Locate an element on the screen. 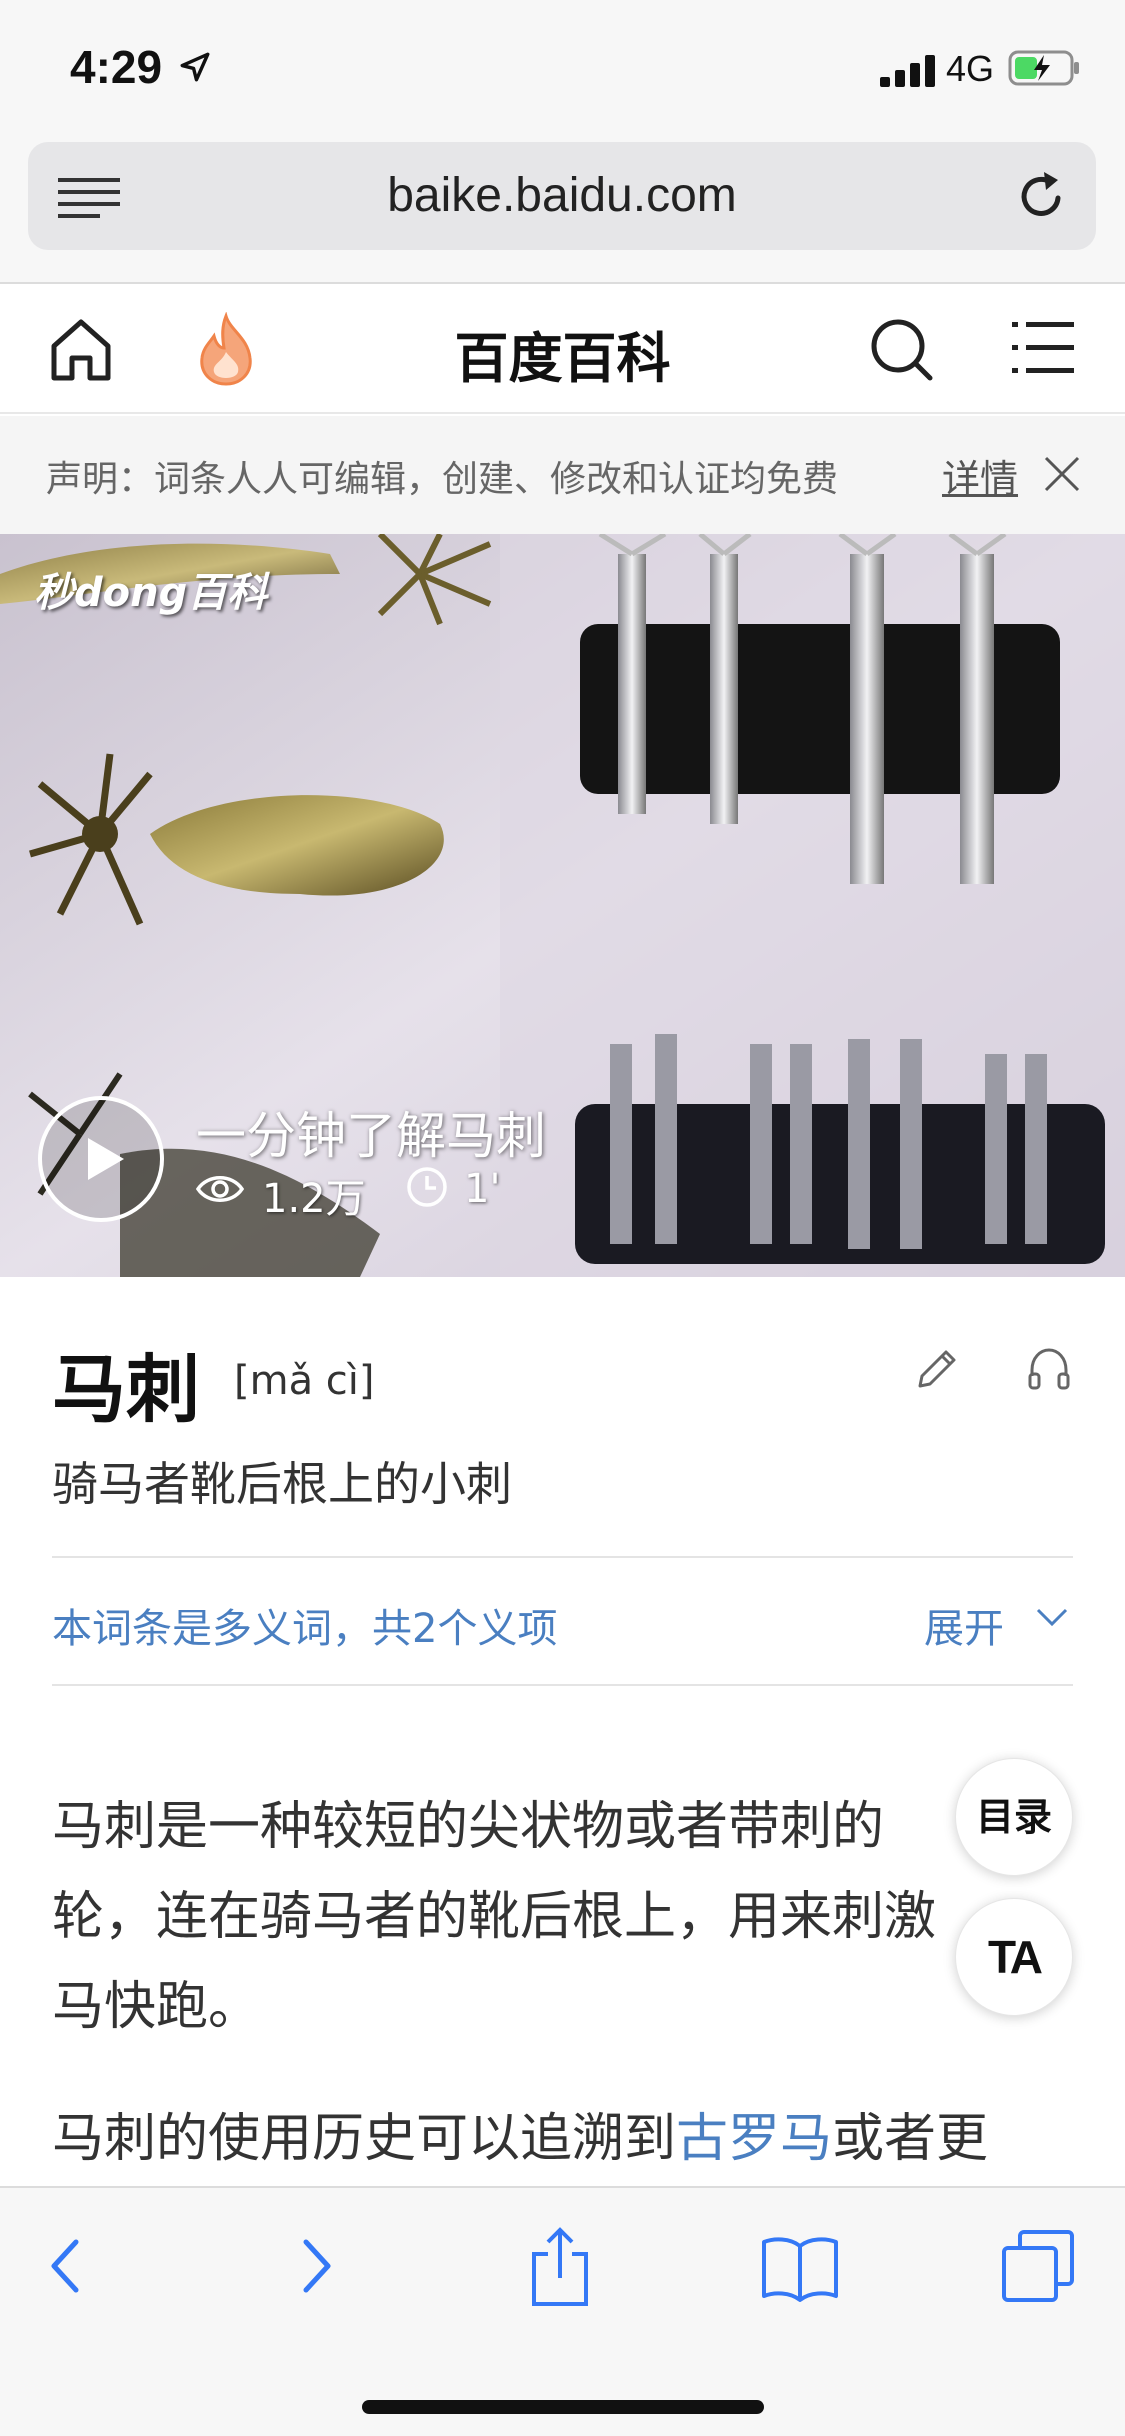 Image resolution: width=1125 pixels, height=2436 pixels. forward-icon is located at coordinates (316, 2266).